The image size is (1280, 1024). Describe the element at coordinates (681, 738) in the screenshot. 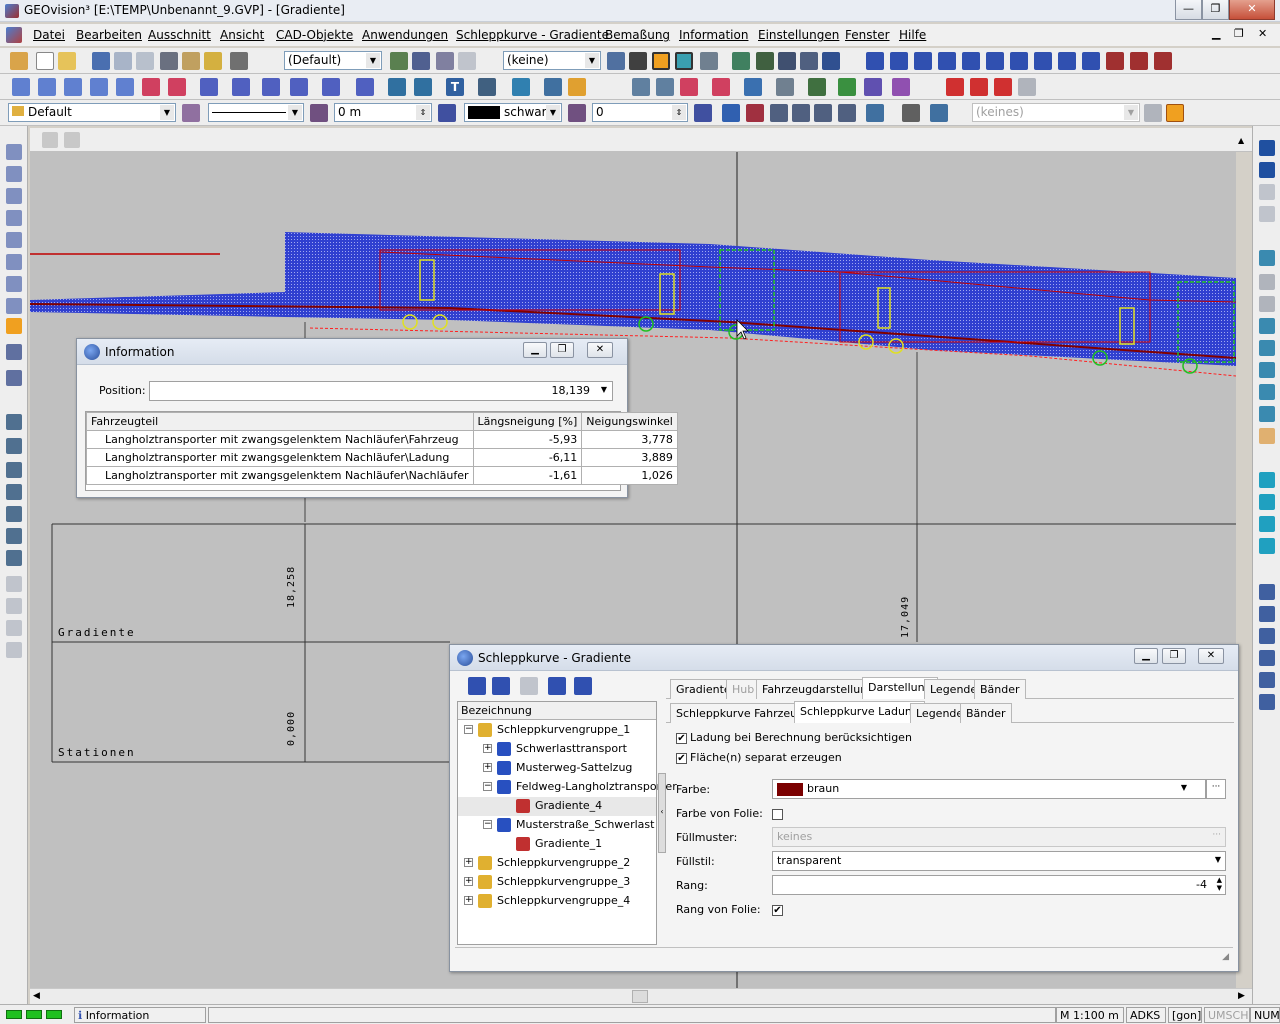

I see `check-ladung-checkbox: ✔` at that location.